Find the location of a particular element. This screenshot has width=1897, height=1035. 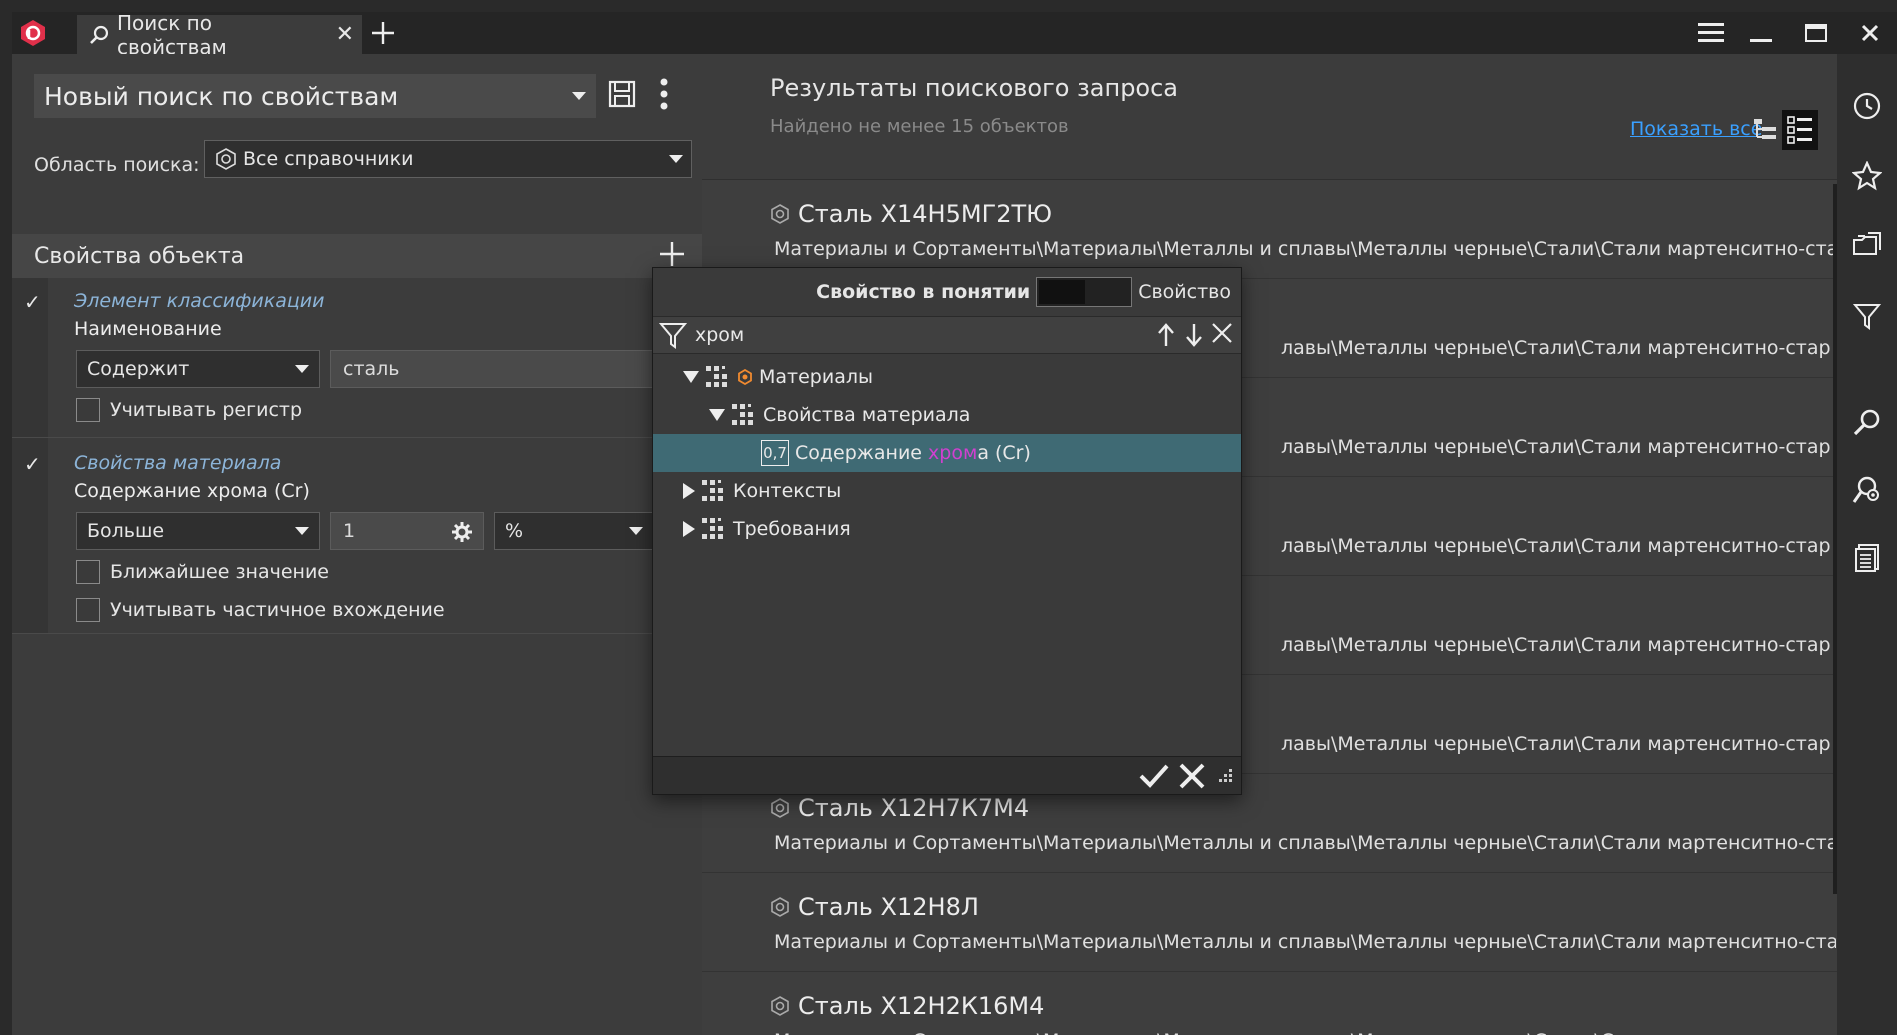

gear-icon is located at coordinates (462, 532).